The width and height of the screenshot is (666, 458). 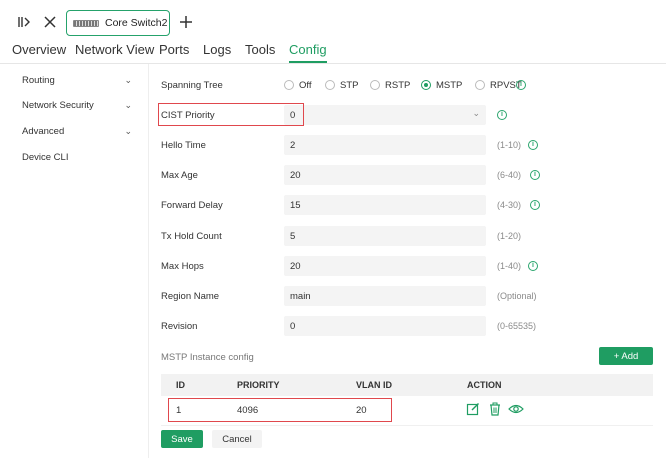 What do you see at coordinates (374, 385) in the screenshot?
I see `column-header-vlan-id: VLAN ID` at bounding box center [374, 385].